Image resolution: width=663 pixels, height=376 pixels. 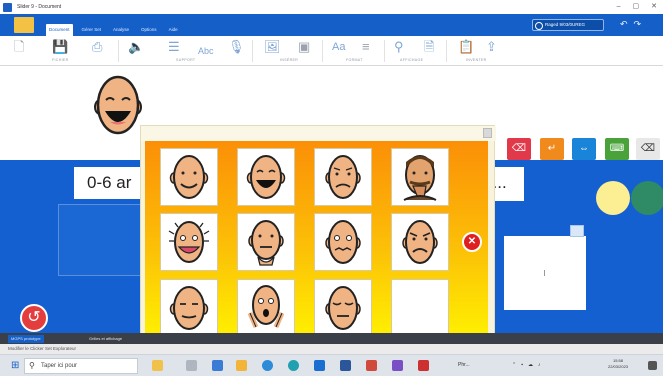 I want to click on new-file-icon: 🗋, so click(x=19, y=47).